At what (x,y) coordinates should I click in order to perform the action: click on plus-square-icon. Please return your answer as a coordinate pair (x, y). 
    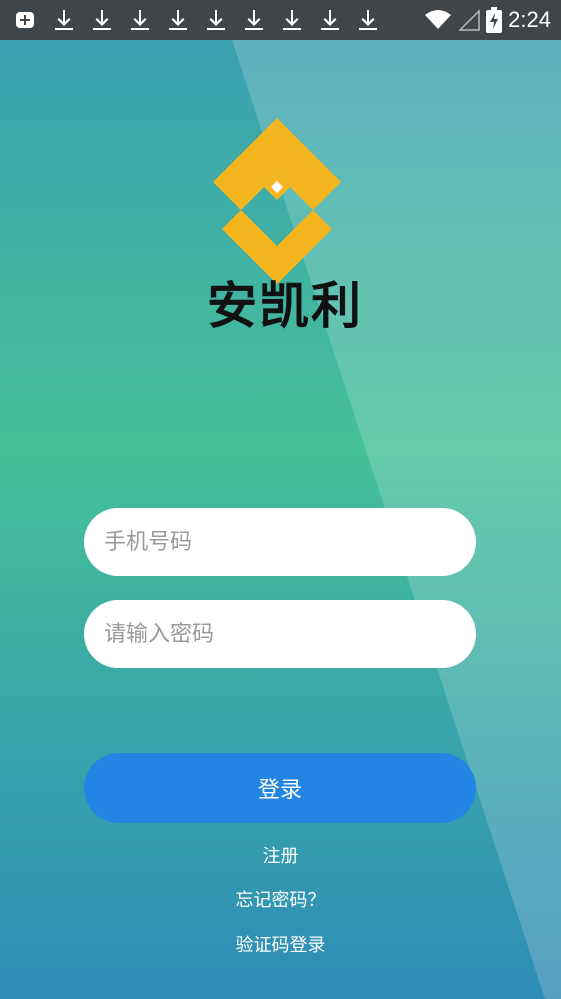
    Looking at the image, I should click on (25, 20).